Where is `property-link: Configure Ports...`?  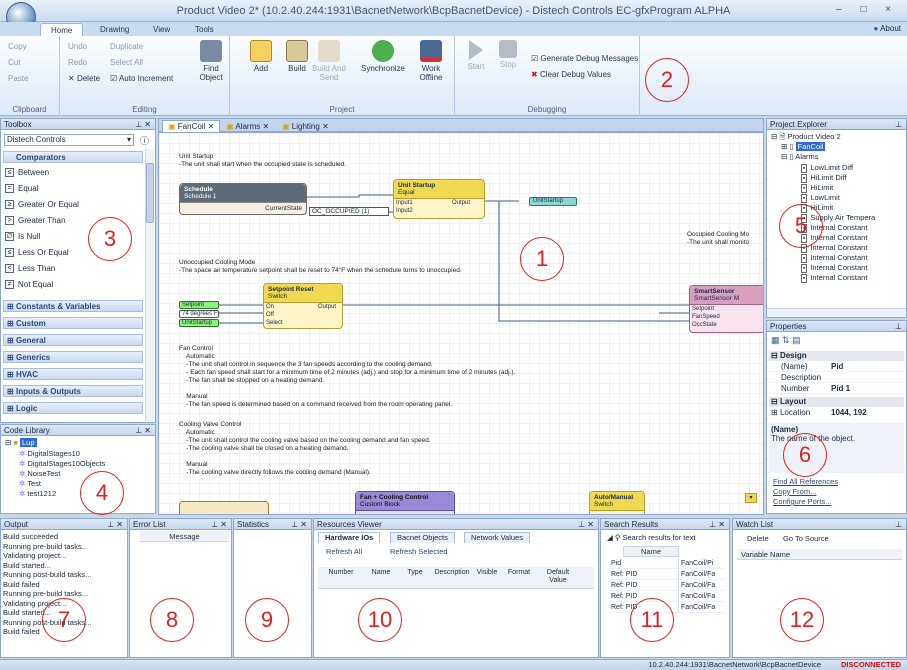 property-link: Configure Ports... is located at coordinates (802, 501).